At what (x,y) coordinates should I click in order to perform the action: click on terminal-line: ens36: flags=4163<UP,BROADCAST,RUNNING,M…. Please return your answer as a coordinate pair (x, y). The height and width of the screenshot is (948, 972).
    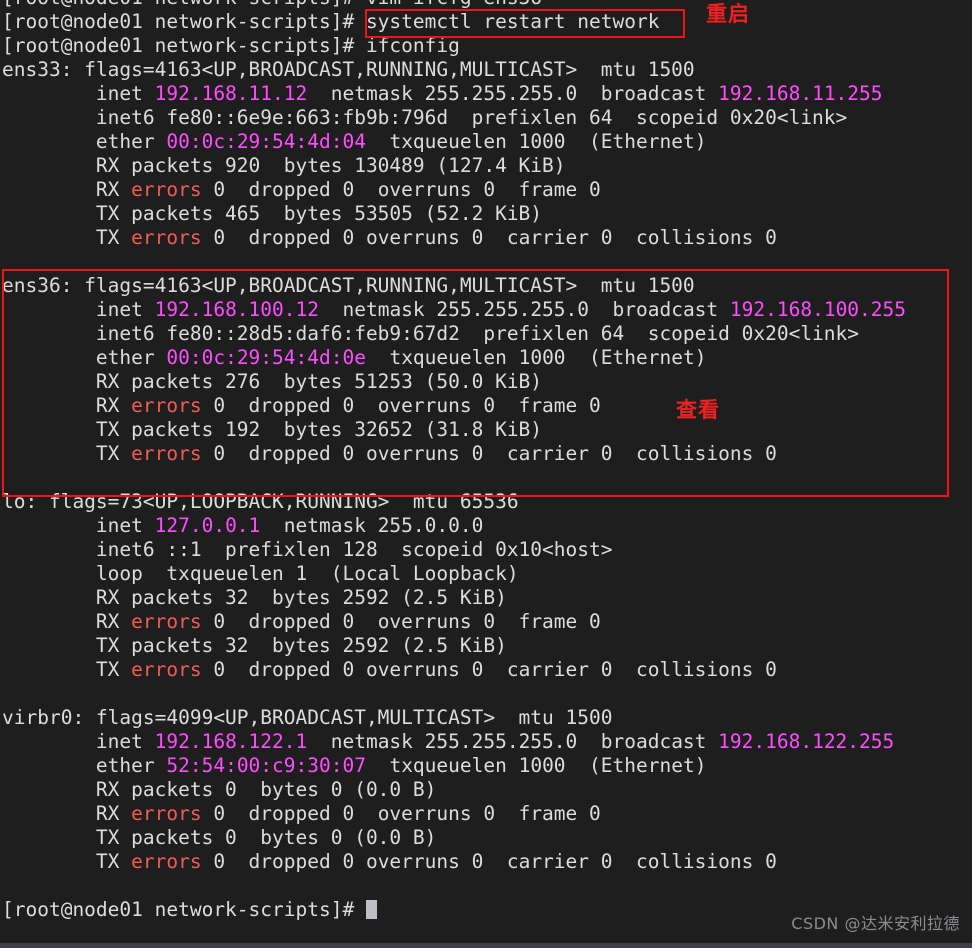
    Looking at the image, I should click on (486, 286).